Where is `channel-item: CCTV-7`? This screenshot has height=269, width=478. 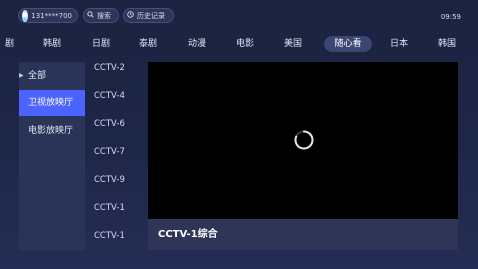 channel-item: CCTV-7 is located at coordinates (109, 152).